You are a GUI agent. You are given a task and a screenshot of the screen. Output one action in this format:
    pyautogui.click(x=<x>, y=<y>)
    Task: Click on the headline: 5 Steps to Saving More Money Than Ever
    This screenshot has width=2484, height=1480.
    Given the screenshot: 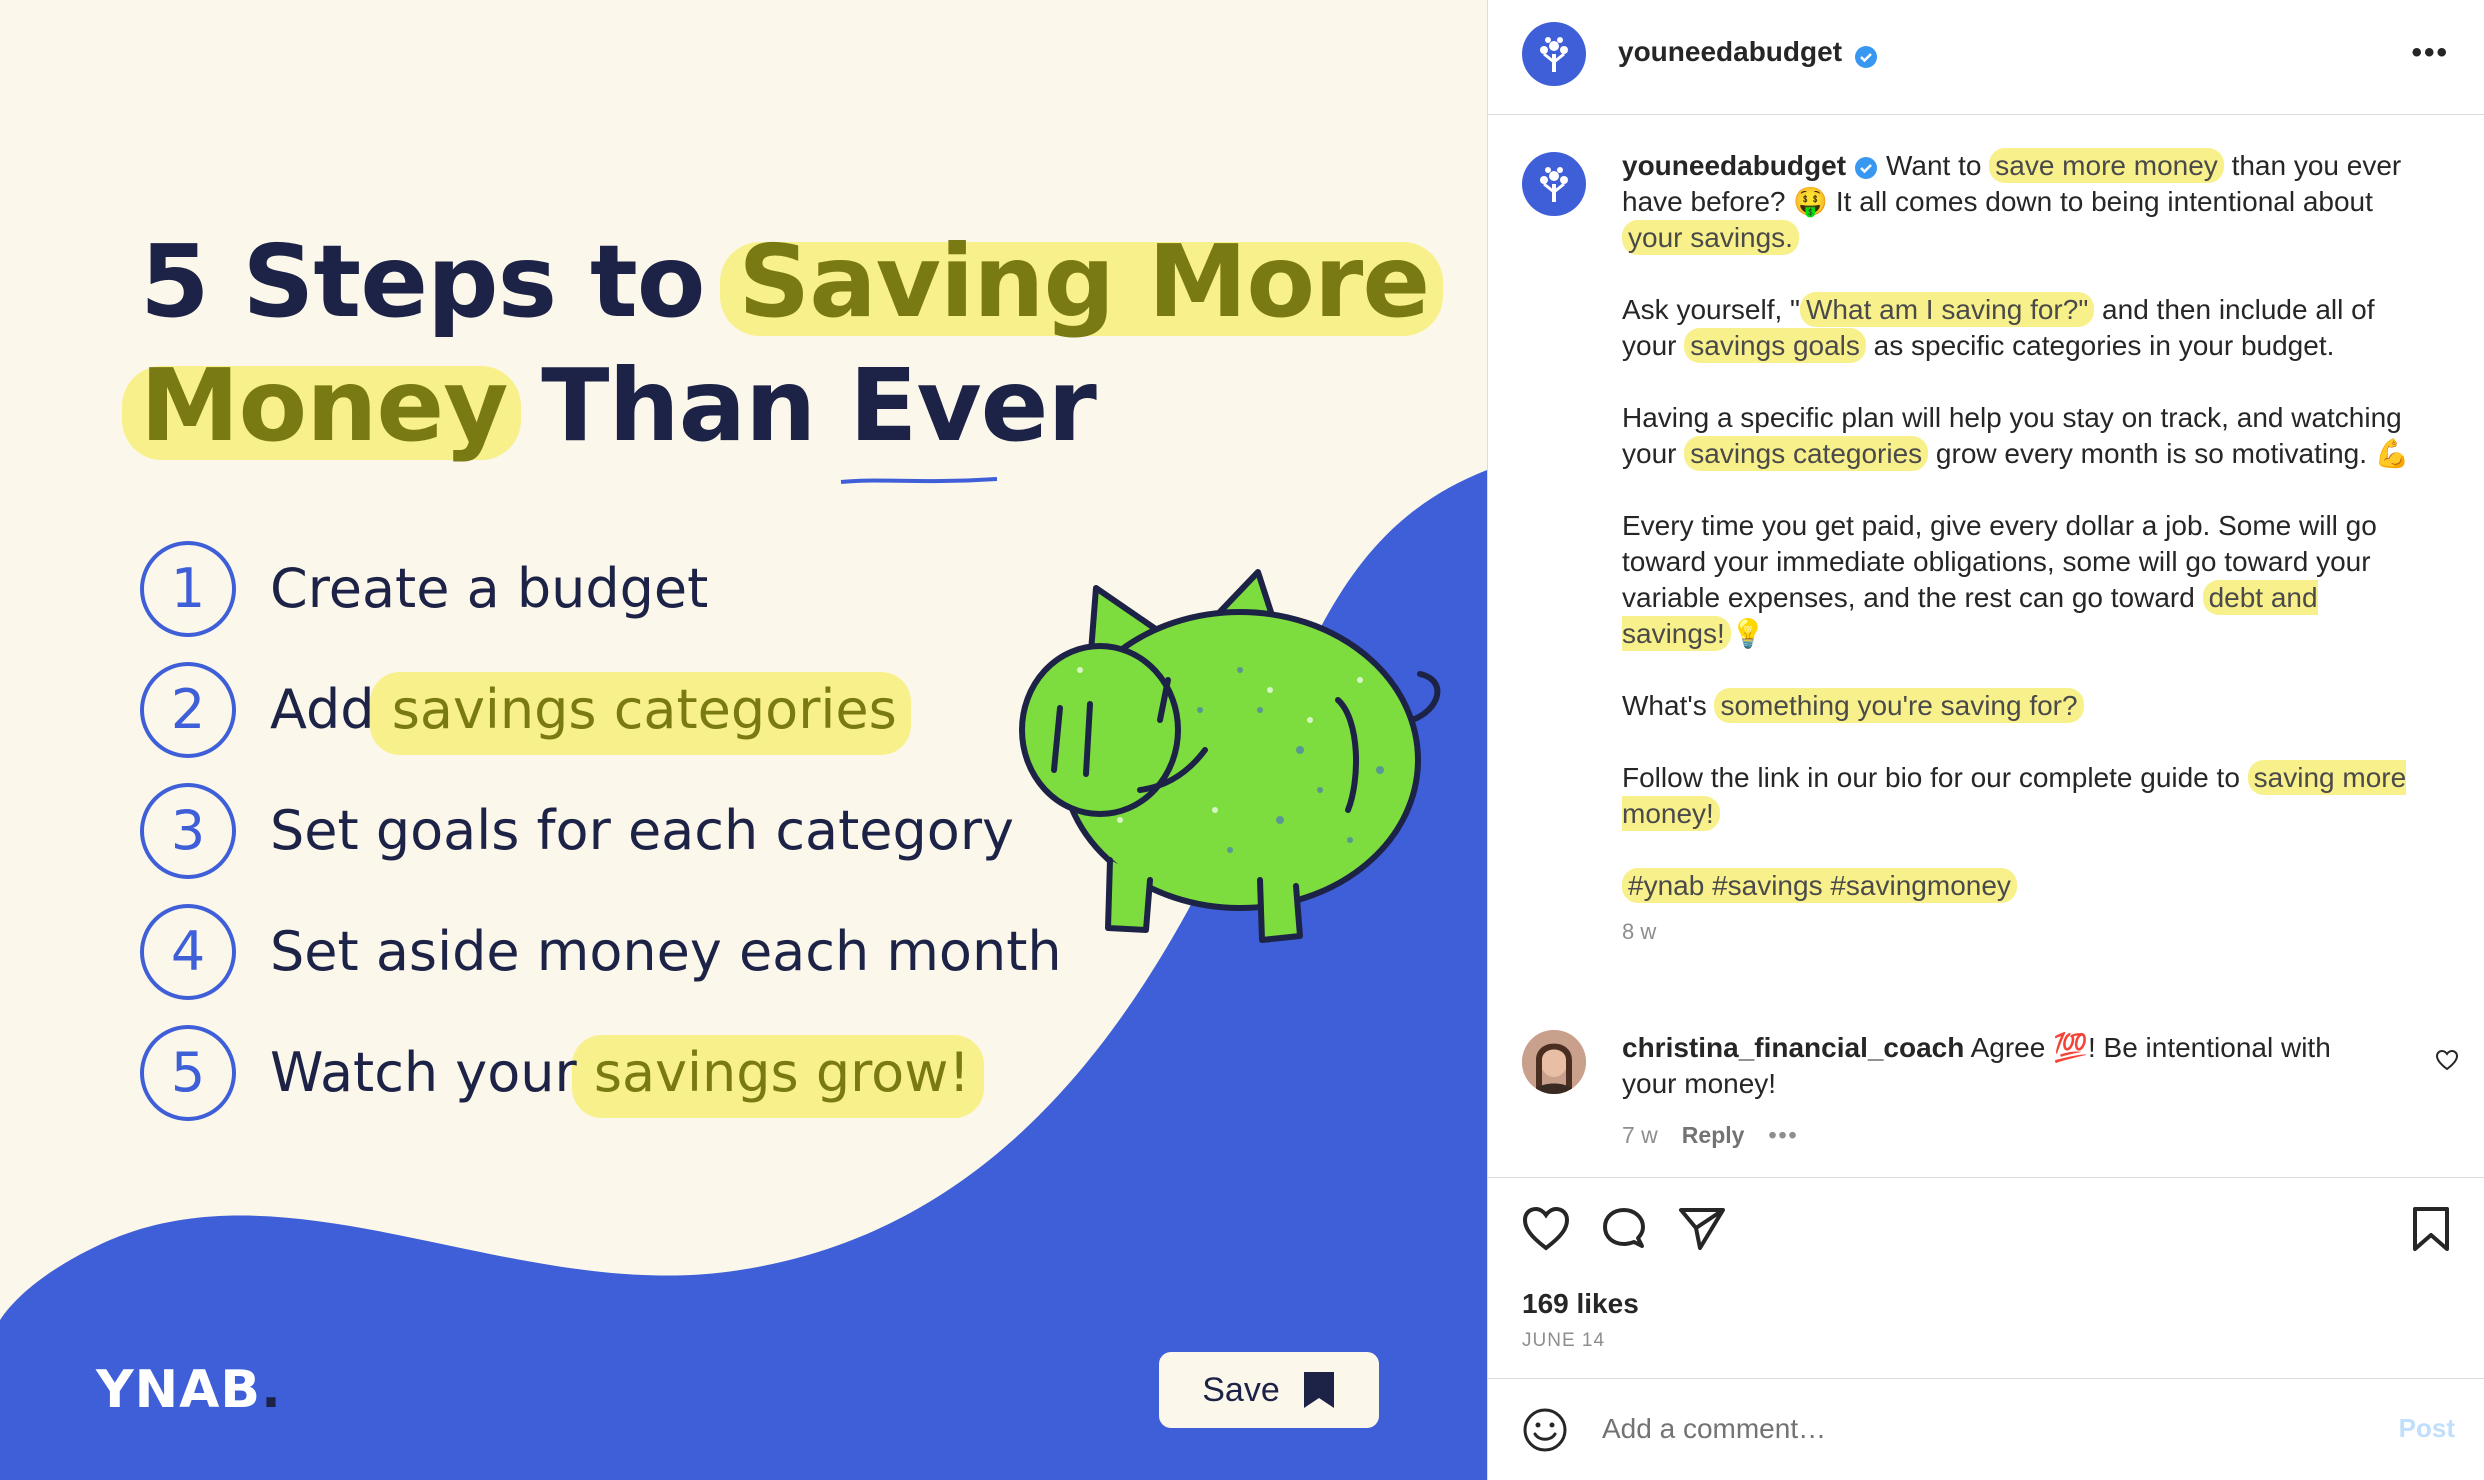 What is the action you would take?
    pyautogui.click(x=782, y=352)
    